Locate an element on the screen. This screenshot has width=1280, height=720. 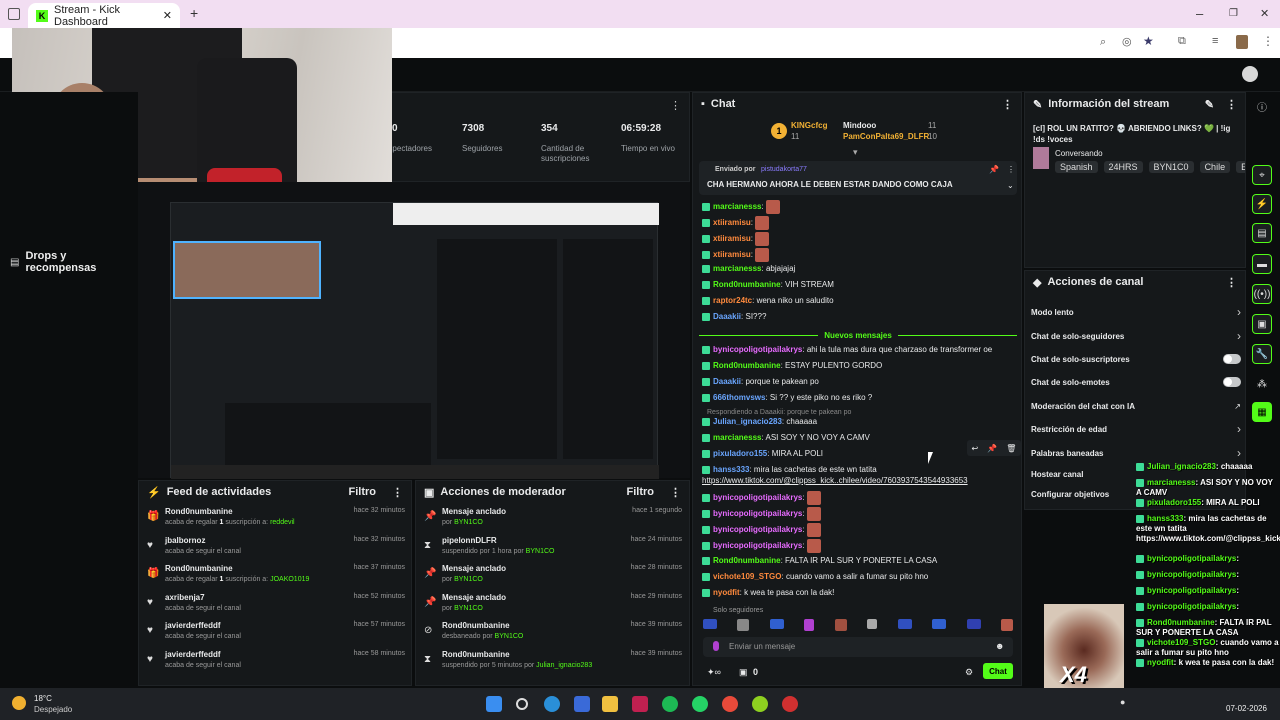
stats-menu-icon: ⋮ is located at coordinates (675, 105).